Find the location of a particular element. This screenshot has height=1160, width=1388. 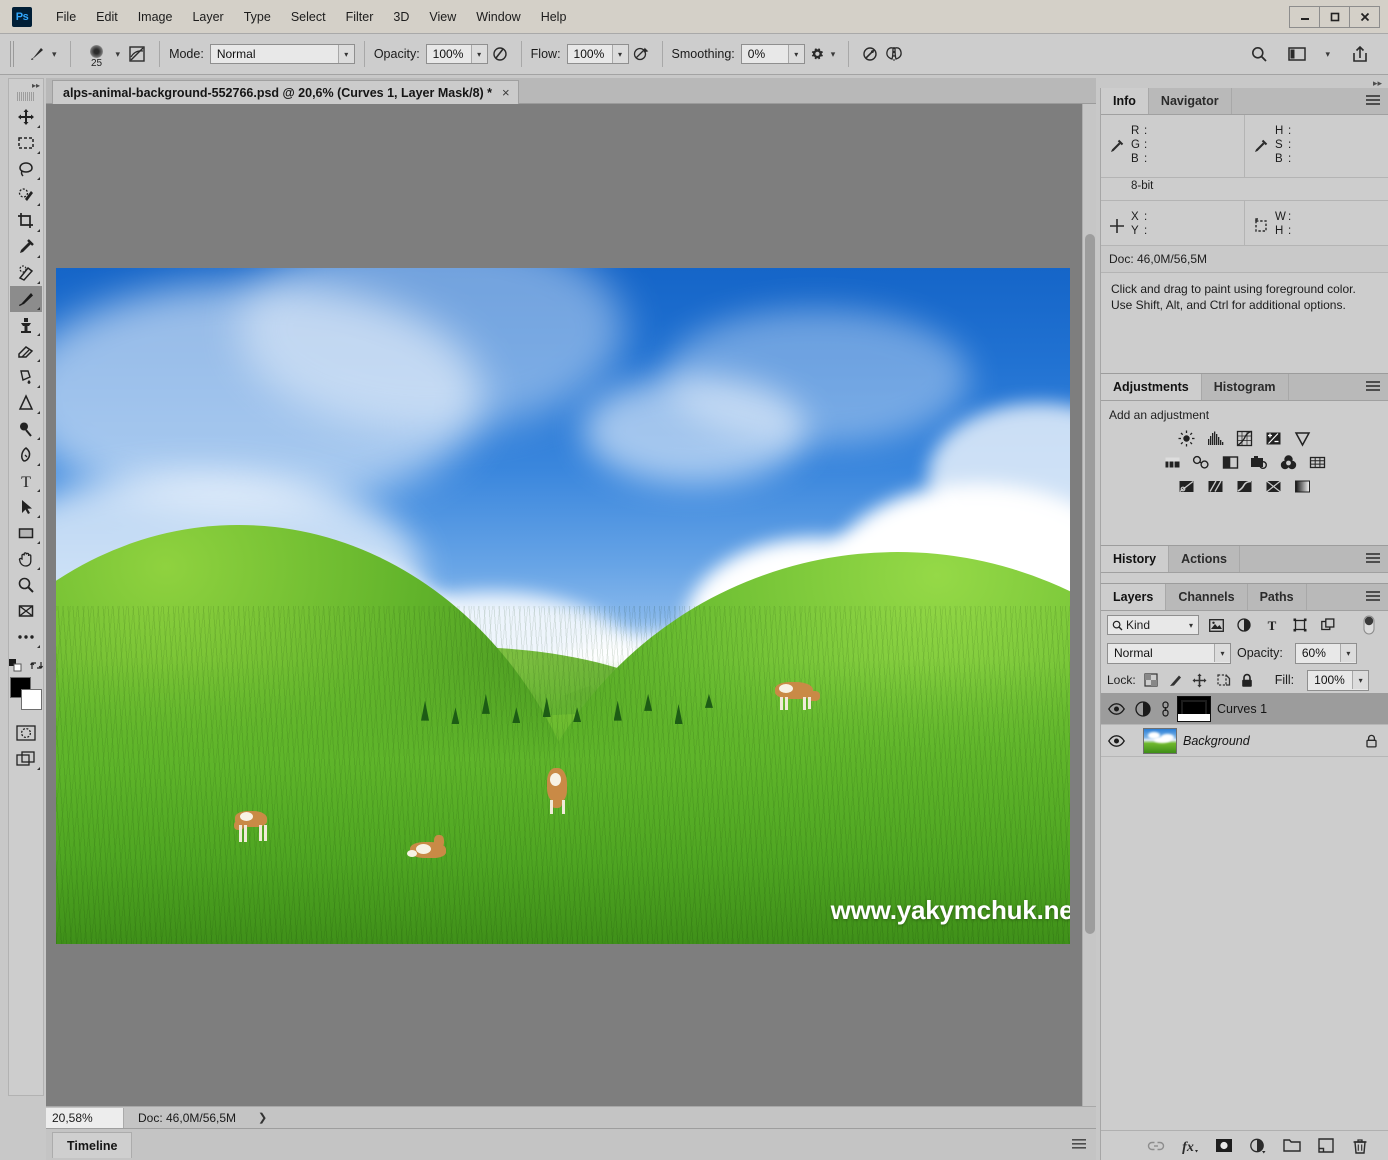

new-adjustment-layer-icon is located at coordinates (1258, 1146).